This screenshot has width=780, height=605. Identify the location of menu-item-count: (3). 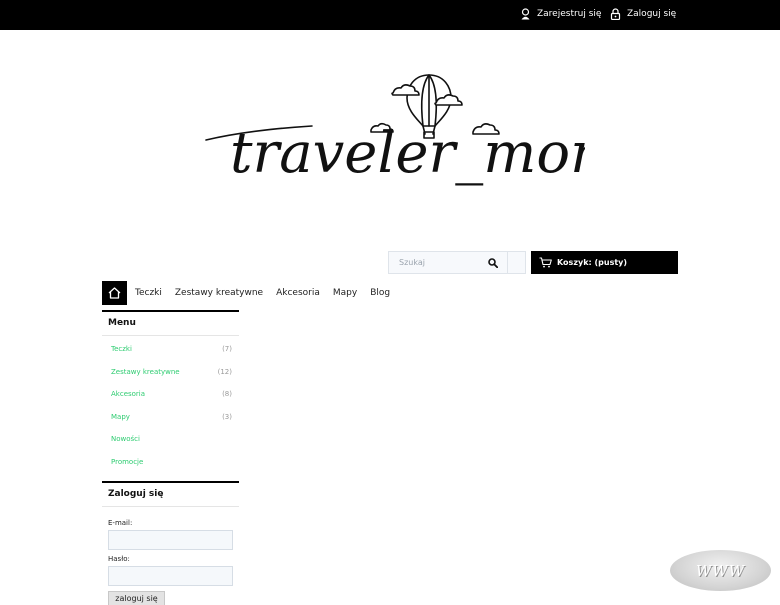
(227, 417).